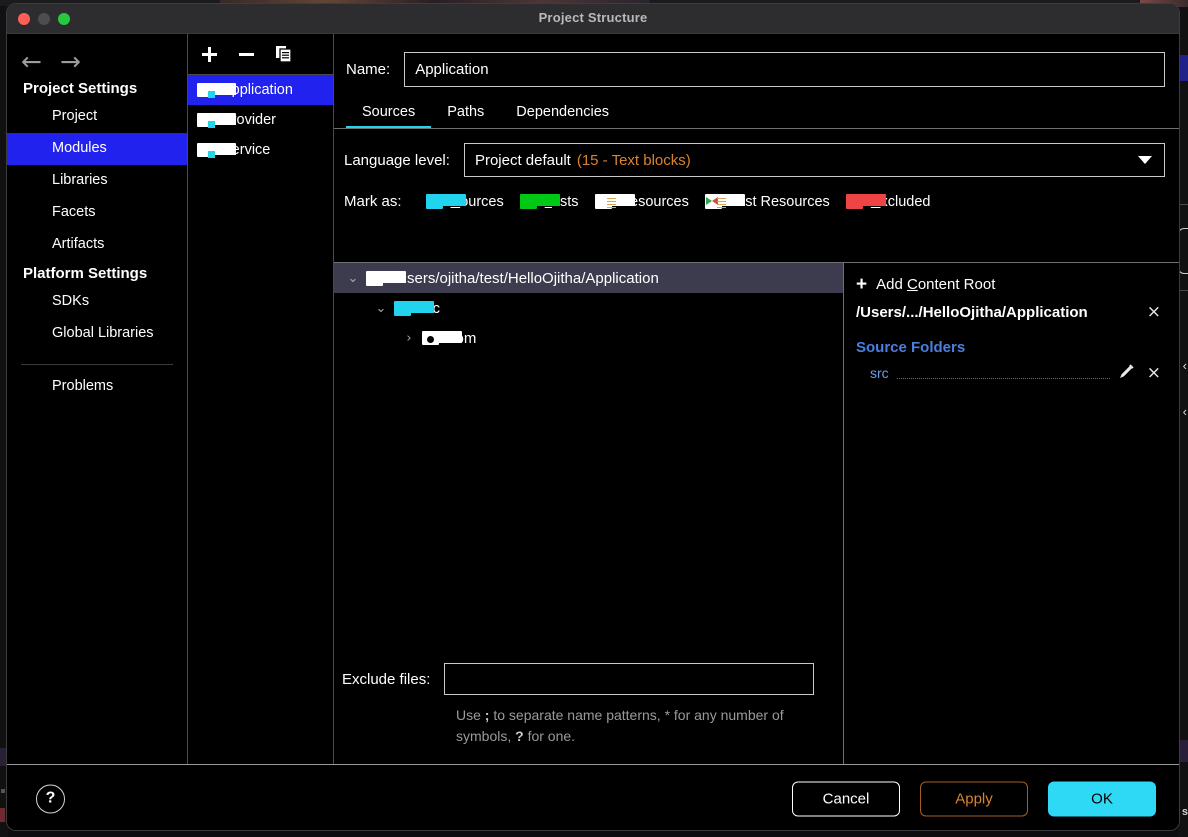 The height and width of the screenshot is (837, 1188). I want to click on background-left-dot, so click(3, 791).